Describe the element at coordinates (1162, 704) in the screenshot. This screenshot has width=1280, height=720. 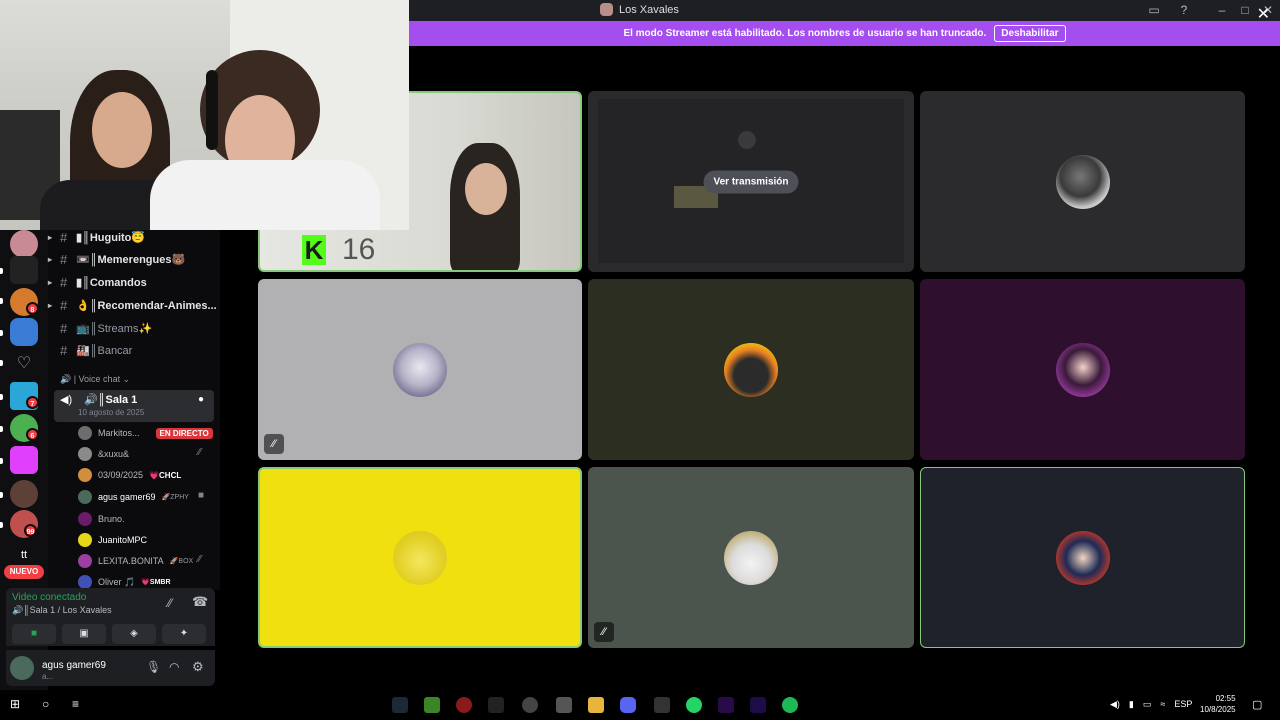
I see `wifi-icon: ≈` at that location.